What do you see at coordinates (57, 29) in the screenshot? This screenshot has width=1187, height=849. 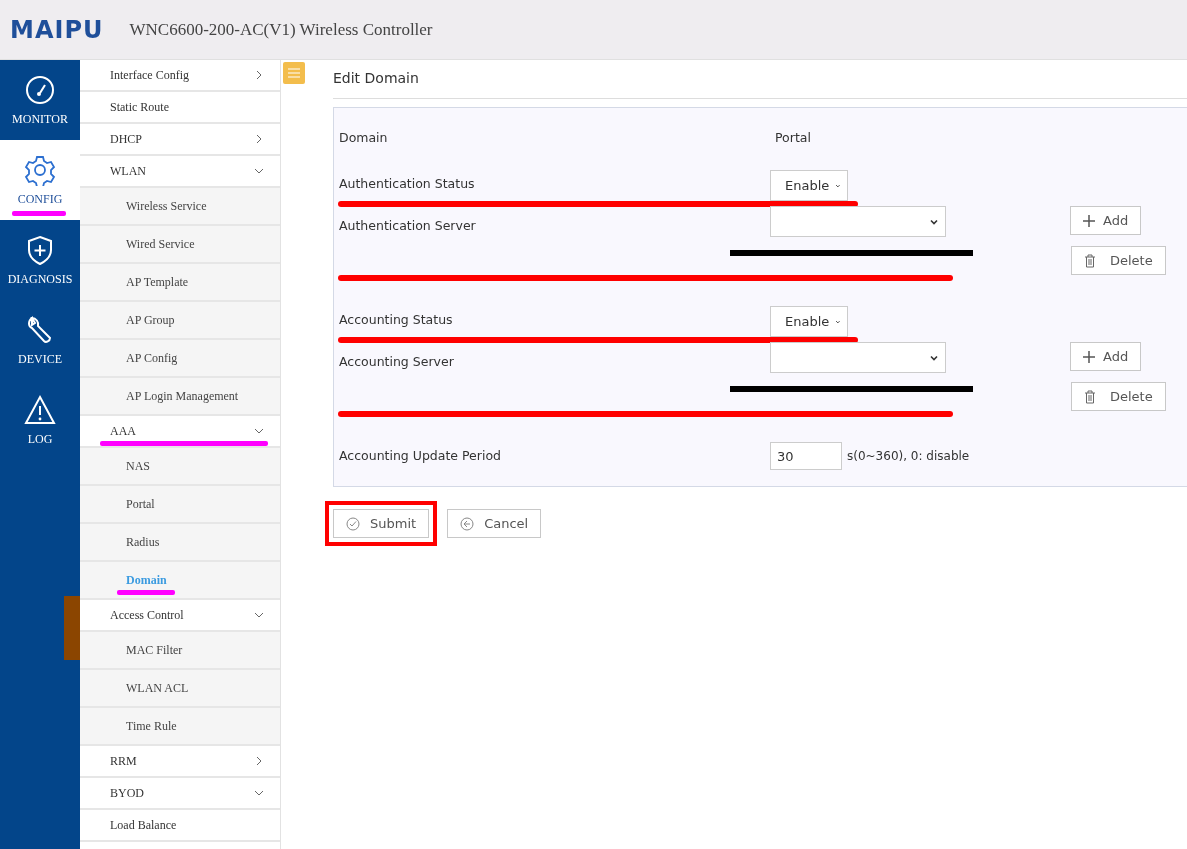 I see `logo: MAIPU` at bounding box center [57, 29].